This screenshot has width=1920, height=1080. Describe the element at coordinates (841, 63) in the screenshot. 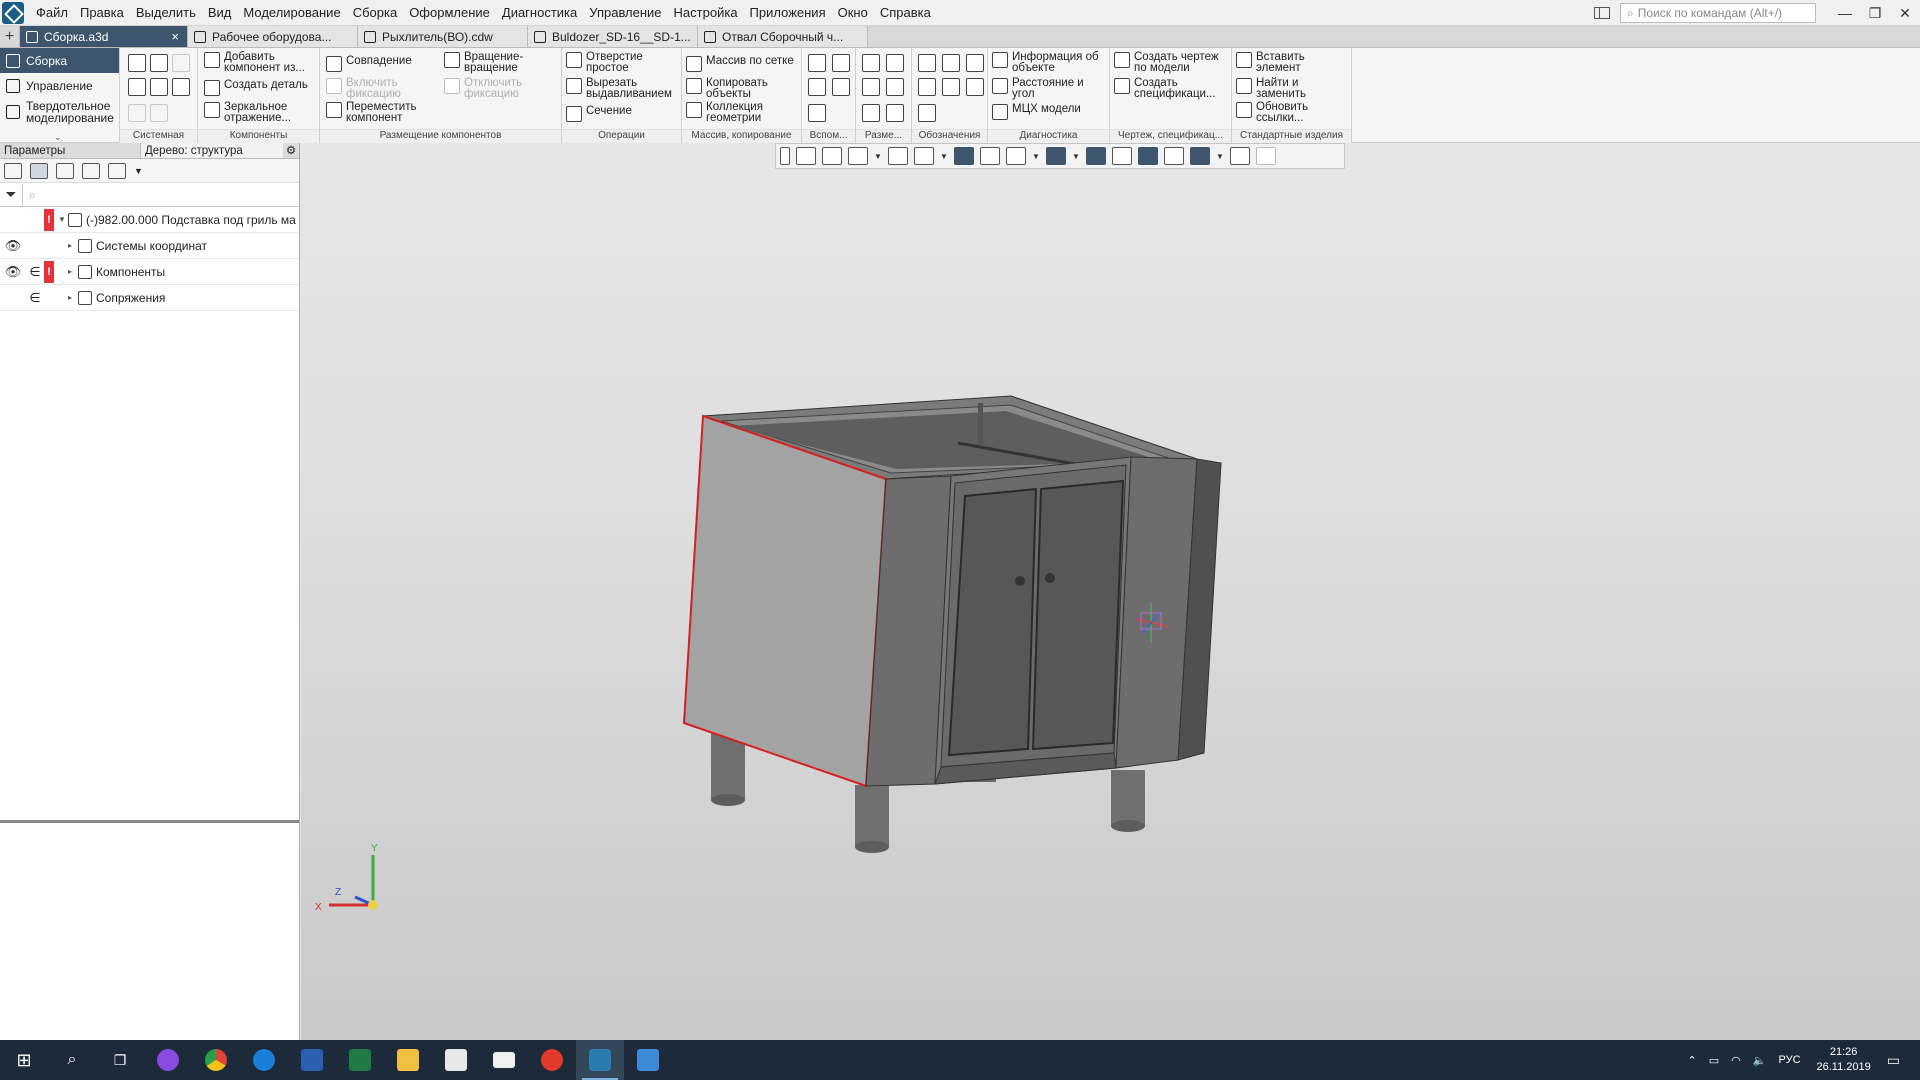

I see `aux-axis-icon` at that location.